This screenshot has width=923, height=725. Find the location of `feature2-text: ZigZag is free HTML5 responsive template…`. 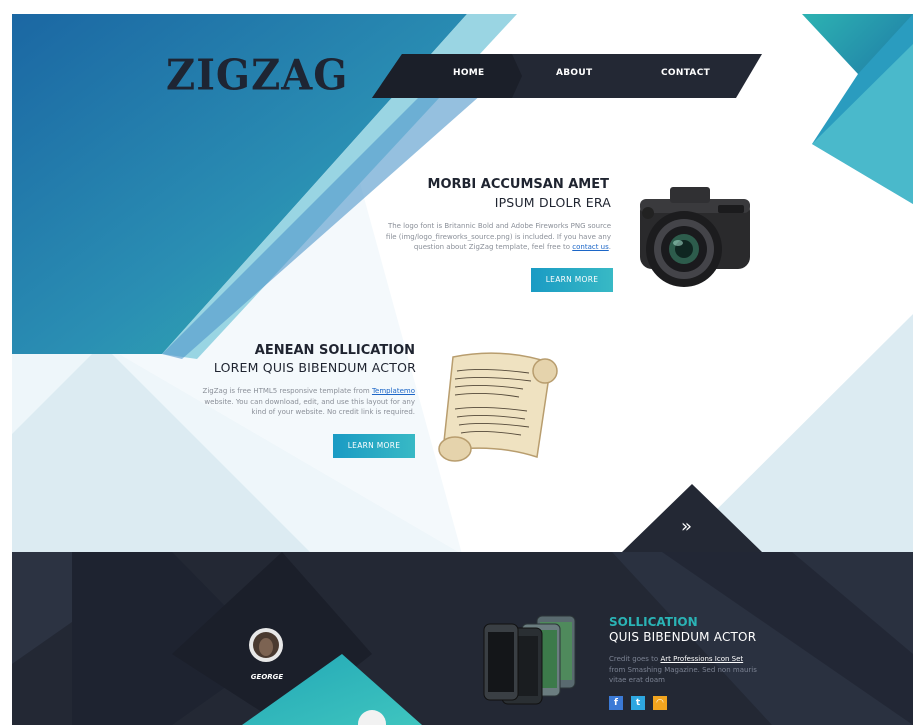

feature2-text: ZigZag is free HTML5 responsive template… is located at coordinates (300, 402).